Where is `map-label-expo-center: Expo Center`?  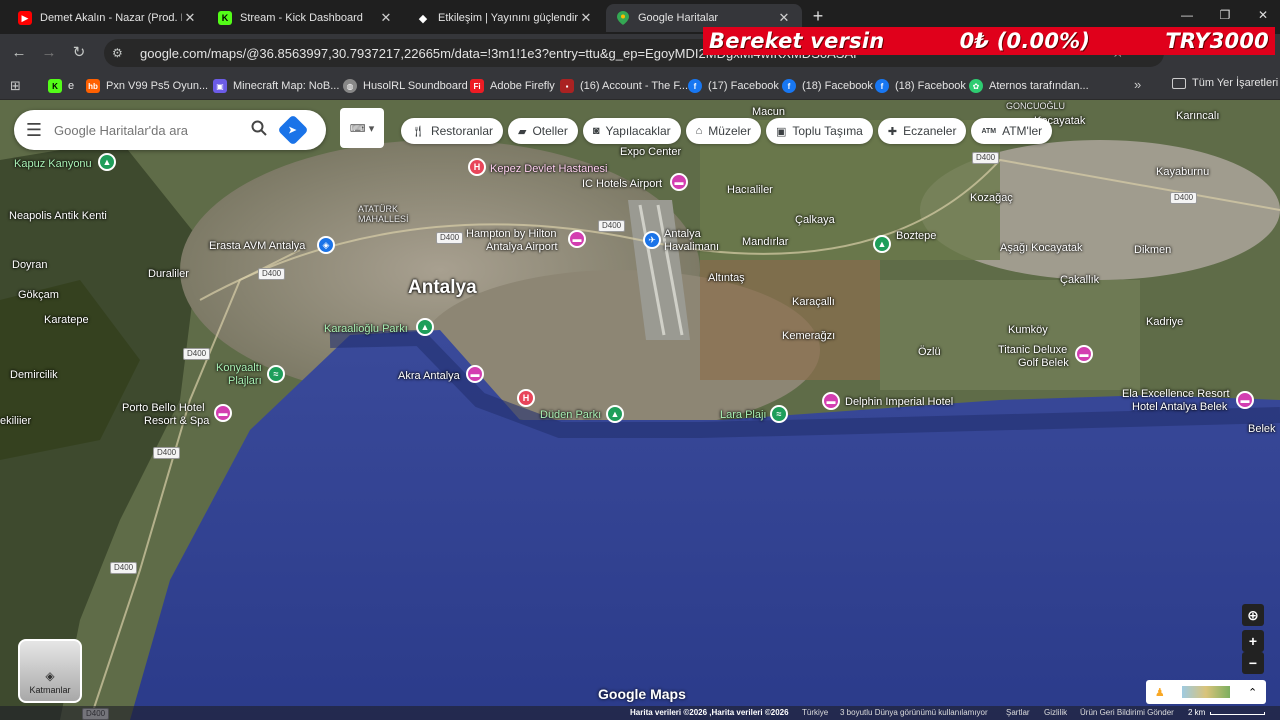 map-label-expo-center: Expo Center is located at coordinates (650, 152).